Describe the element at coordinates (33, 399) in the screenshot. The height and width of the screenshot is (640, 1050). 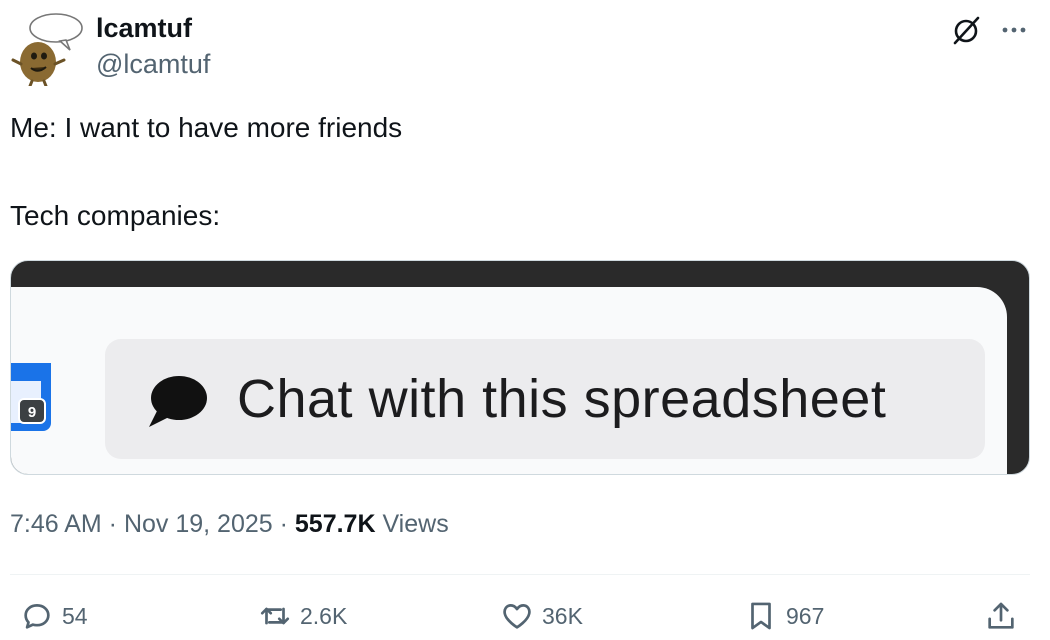
I see `spreadsheet-app-icon: 9` at that location.